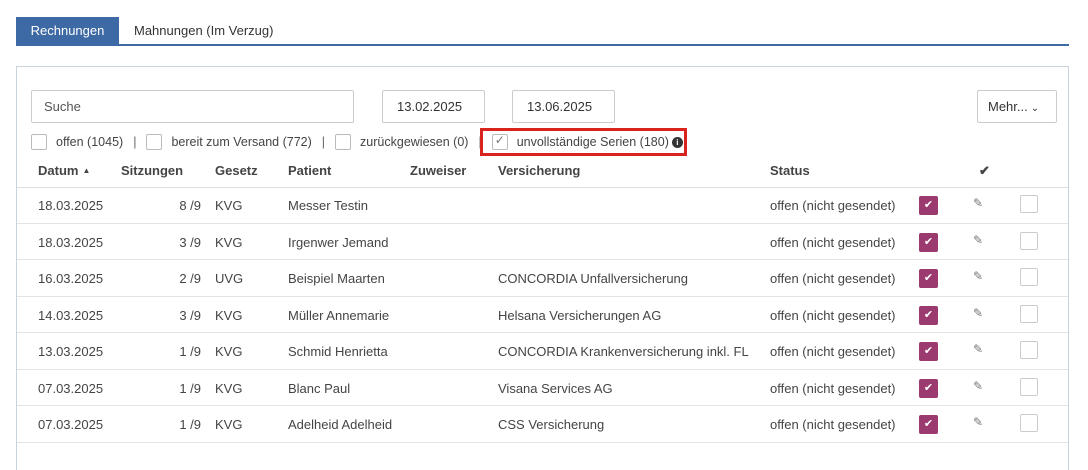  I want to click on filter-label-offen: offen (1045), so click(90, 142).